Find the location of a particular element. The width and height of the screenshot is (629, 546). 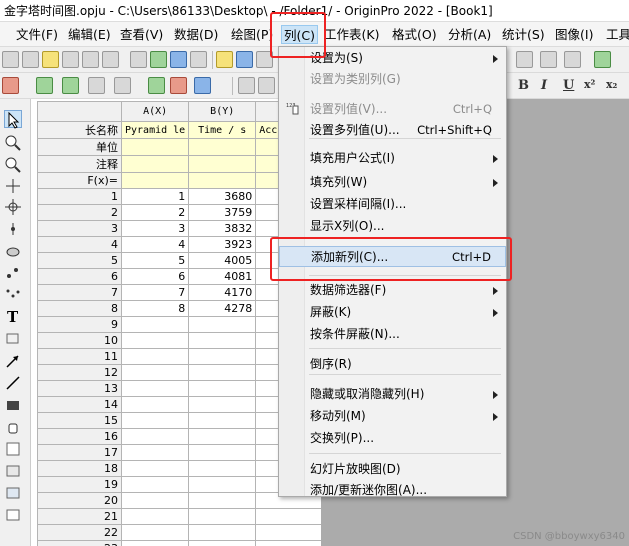

row-number: 8 is located at coordinates (79, 308).